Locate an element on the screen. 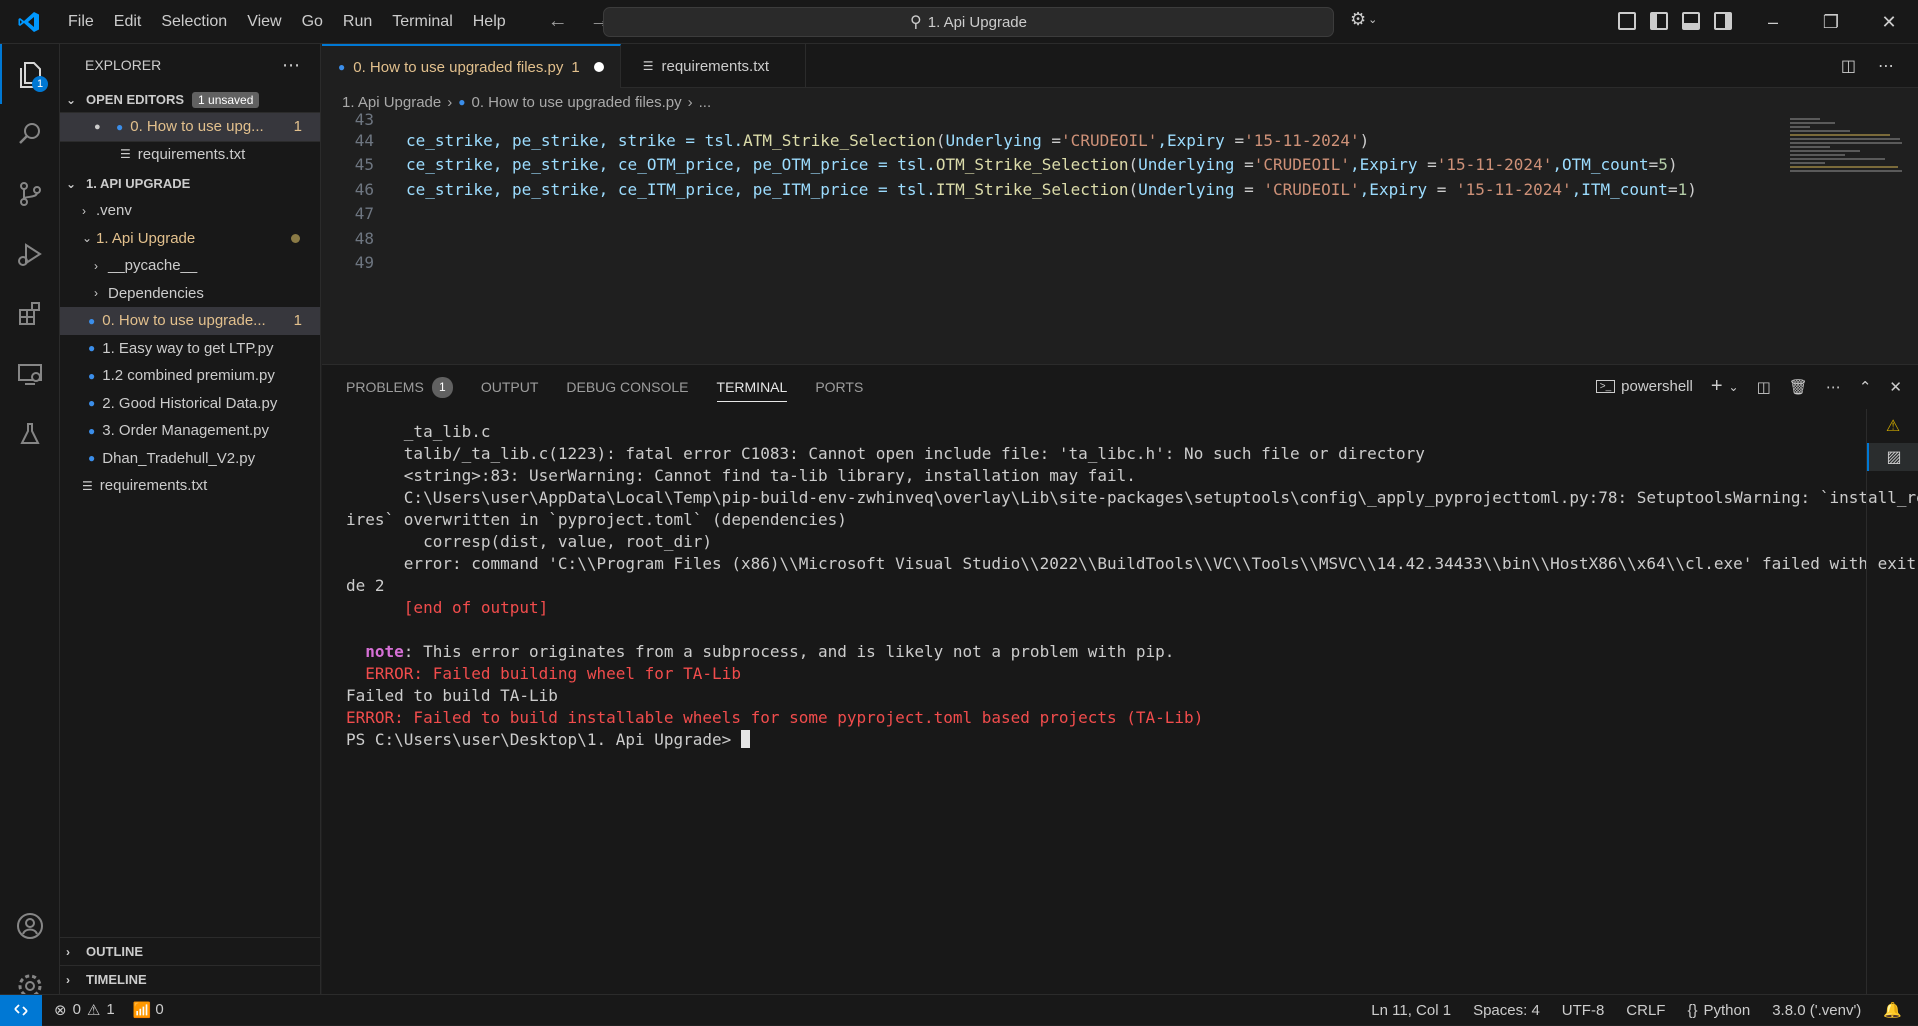  tree-folder: › Dependencies is located at coordinates (190, 294).